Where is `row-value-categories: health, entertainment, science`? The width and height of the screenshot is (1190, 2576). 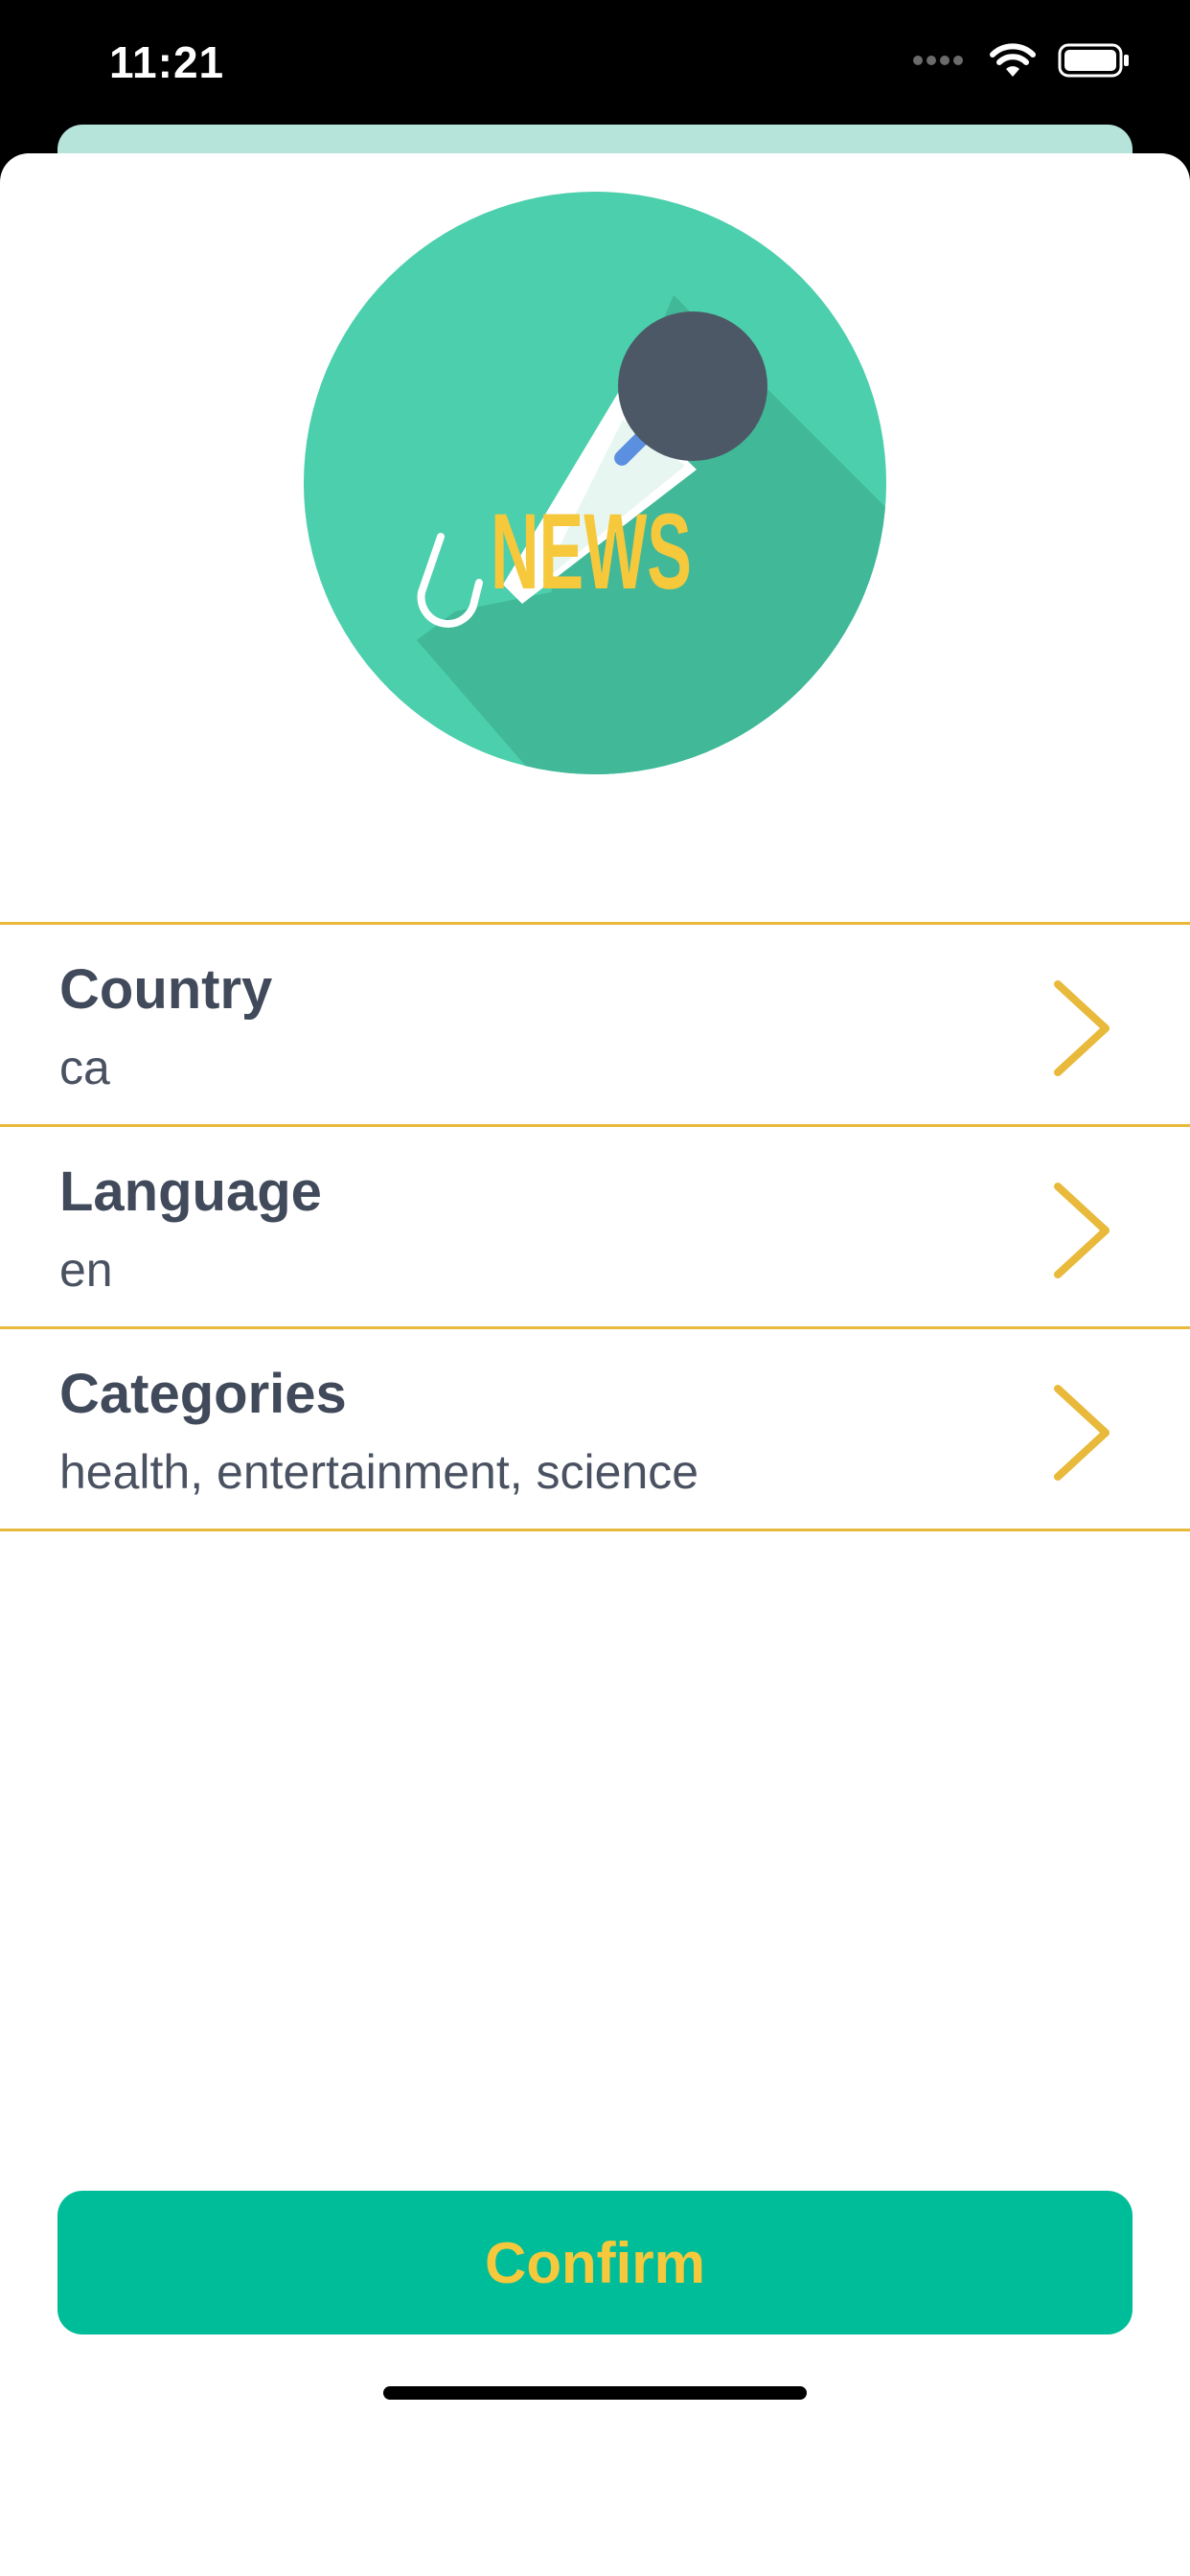
row-value-categories: health, entertainment, science is located at coordinates (379, 1472).